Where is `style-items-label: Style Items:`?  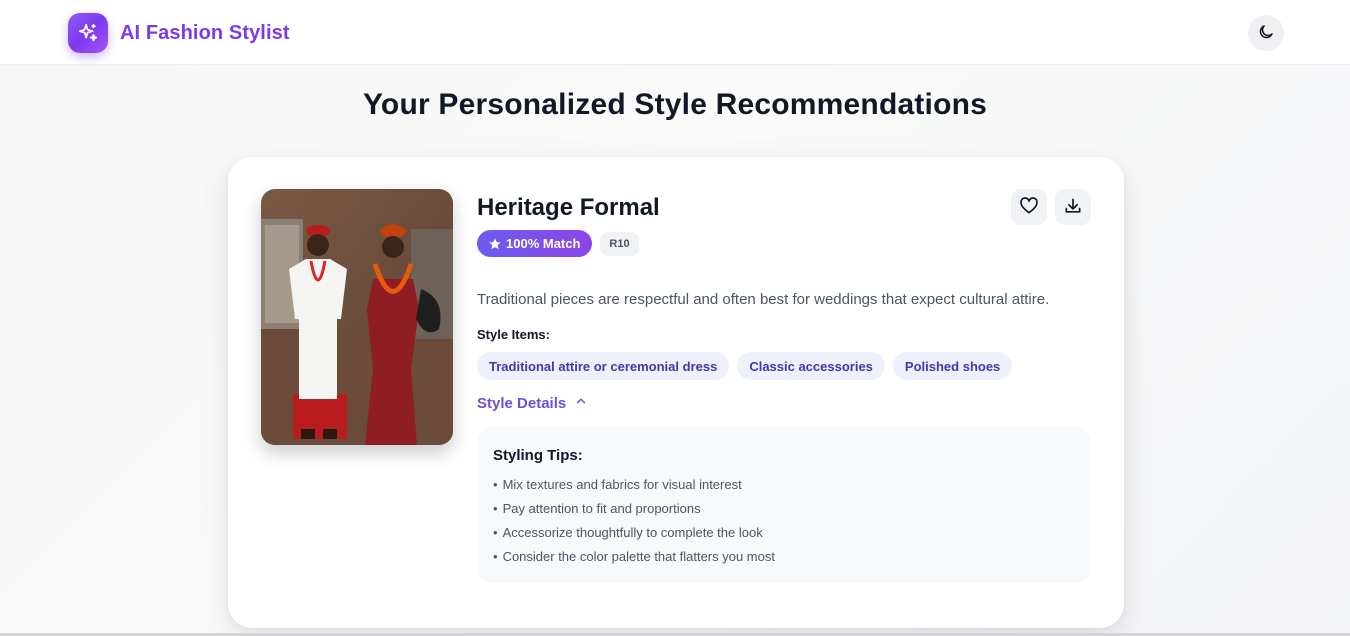 style-items-label: Style Items: is located at coordinates (513, 334).